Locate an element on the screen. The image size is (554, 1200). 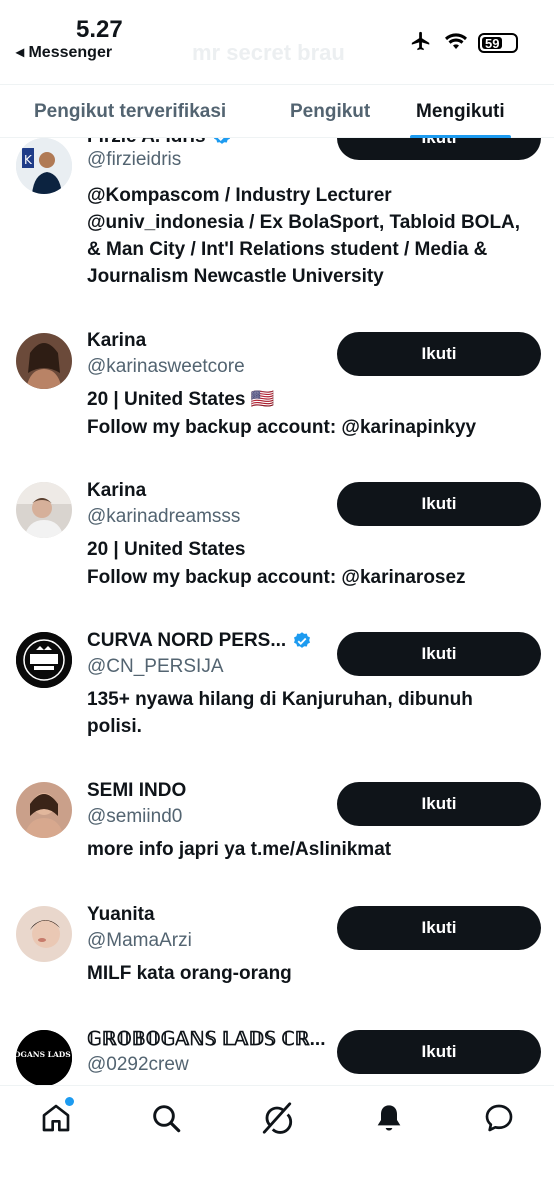
battery-icon: 59 is located at coordinates (498, 43).